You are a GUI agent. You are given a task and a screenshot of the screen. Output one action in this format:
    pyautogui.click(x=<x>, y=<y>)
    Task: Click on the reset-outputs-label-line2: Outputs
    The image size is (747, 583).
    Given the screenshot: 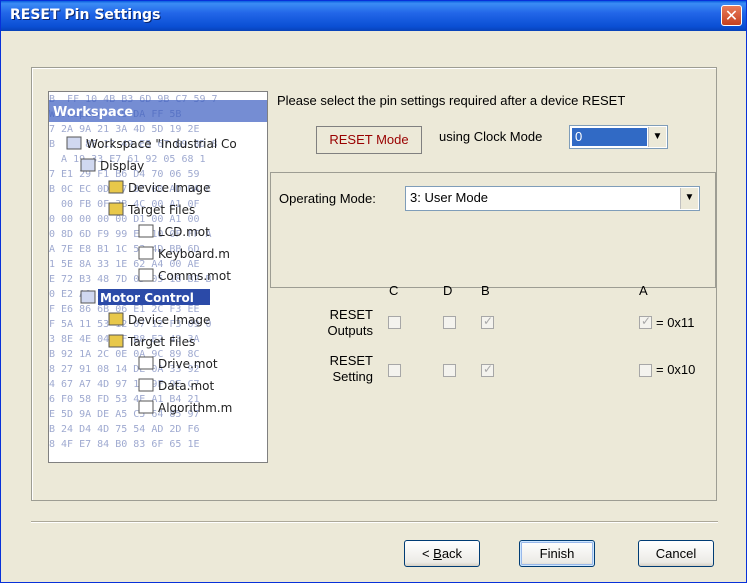 What is the action you would take?
    pyautogui.click(x=350, y=330)
    